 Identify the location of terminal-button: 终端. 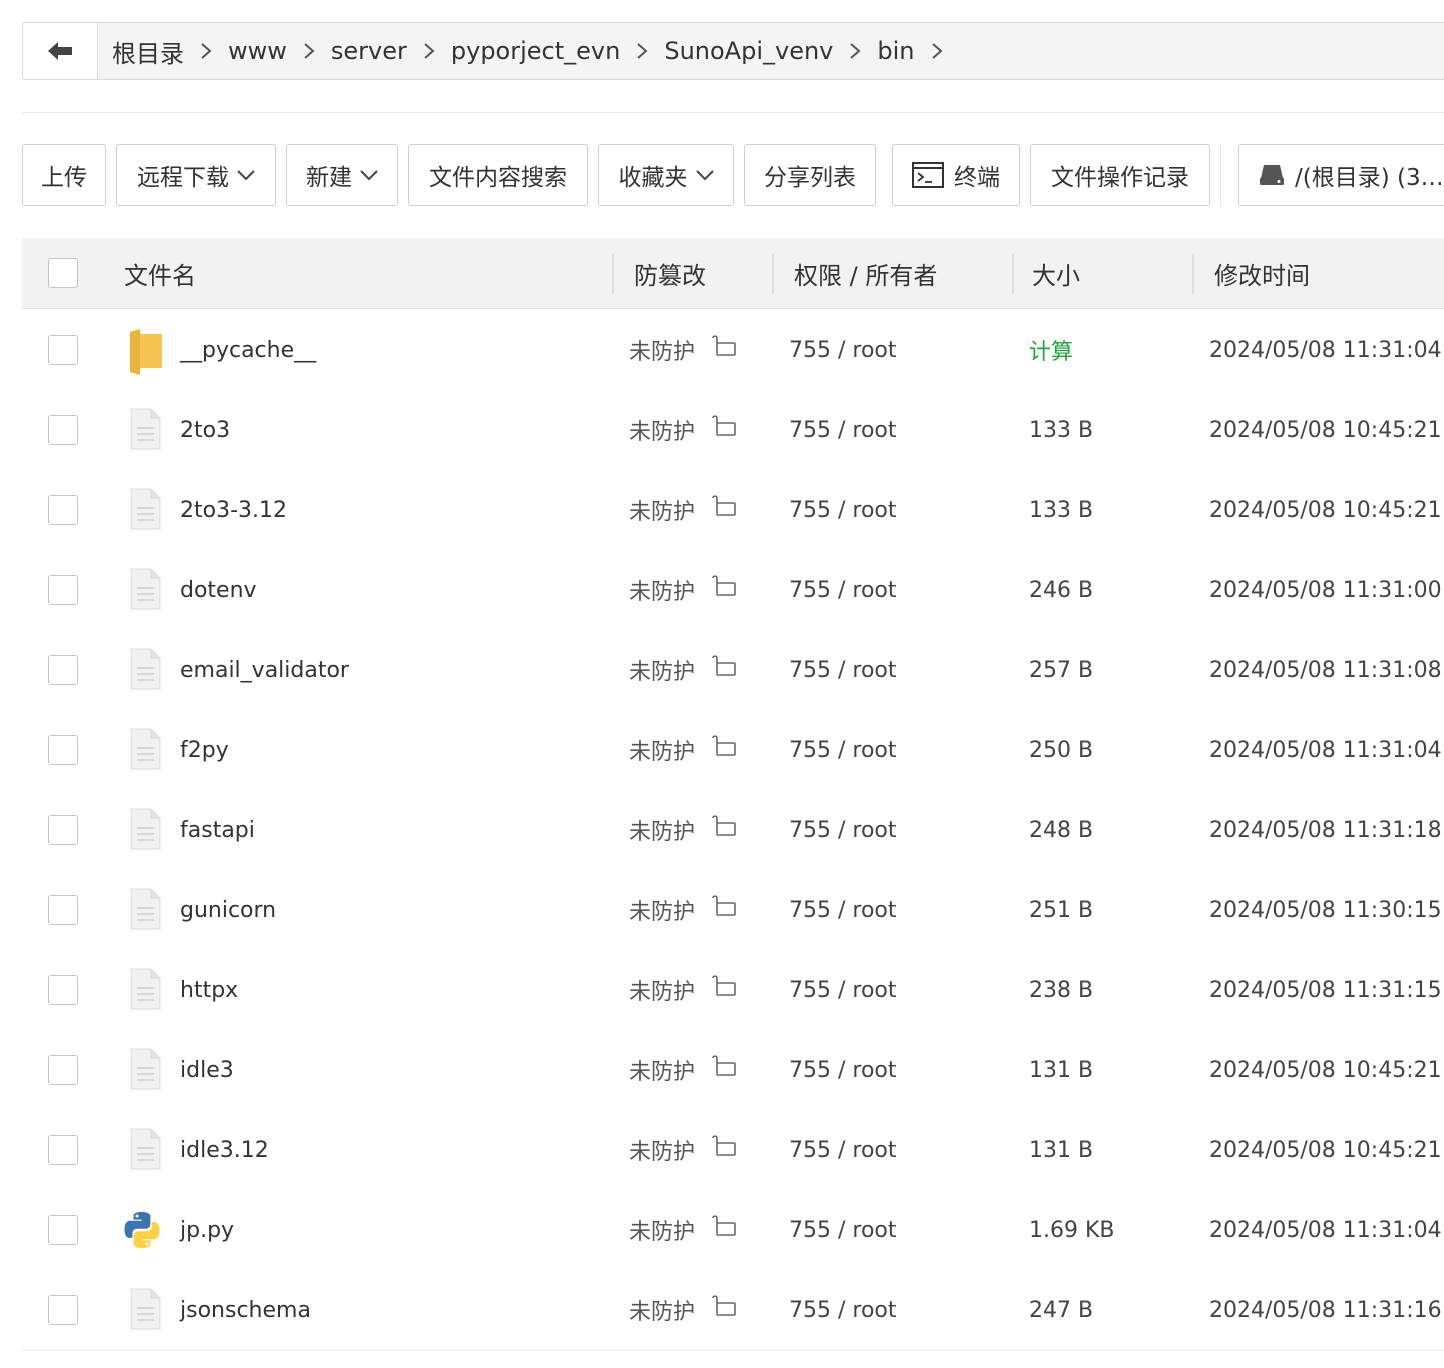
(956, 175).